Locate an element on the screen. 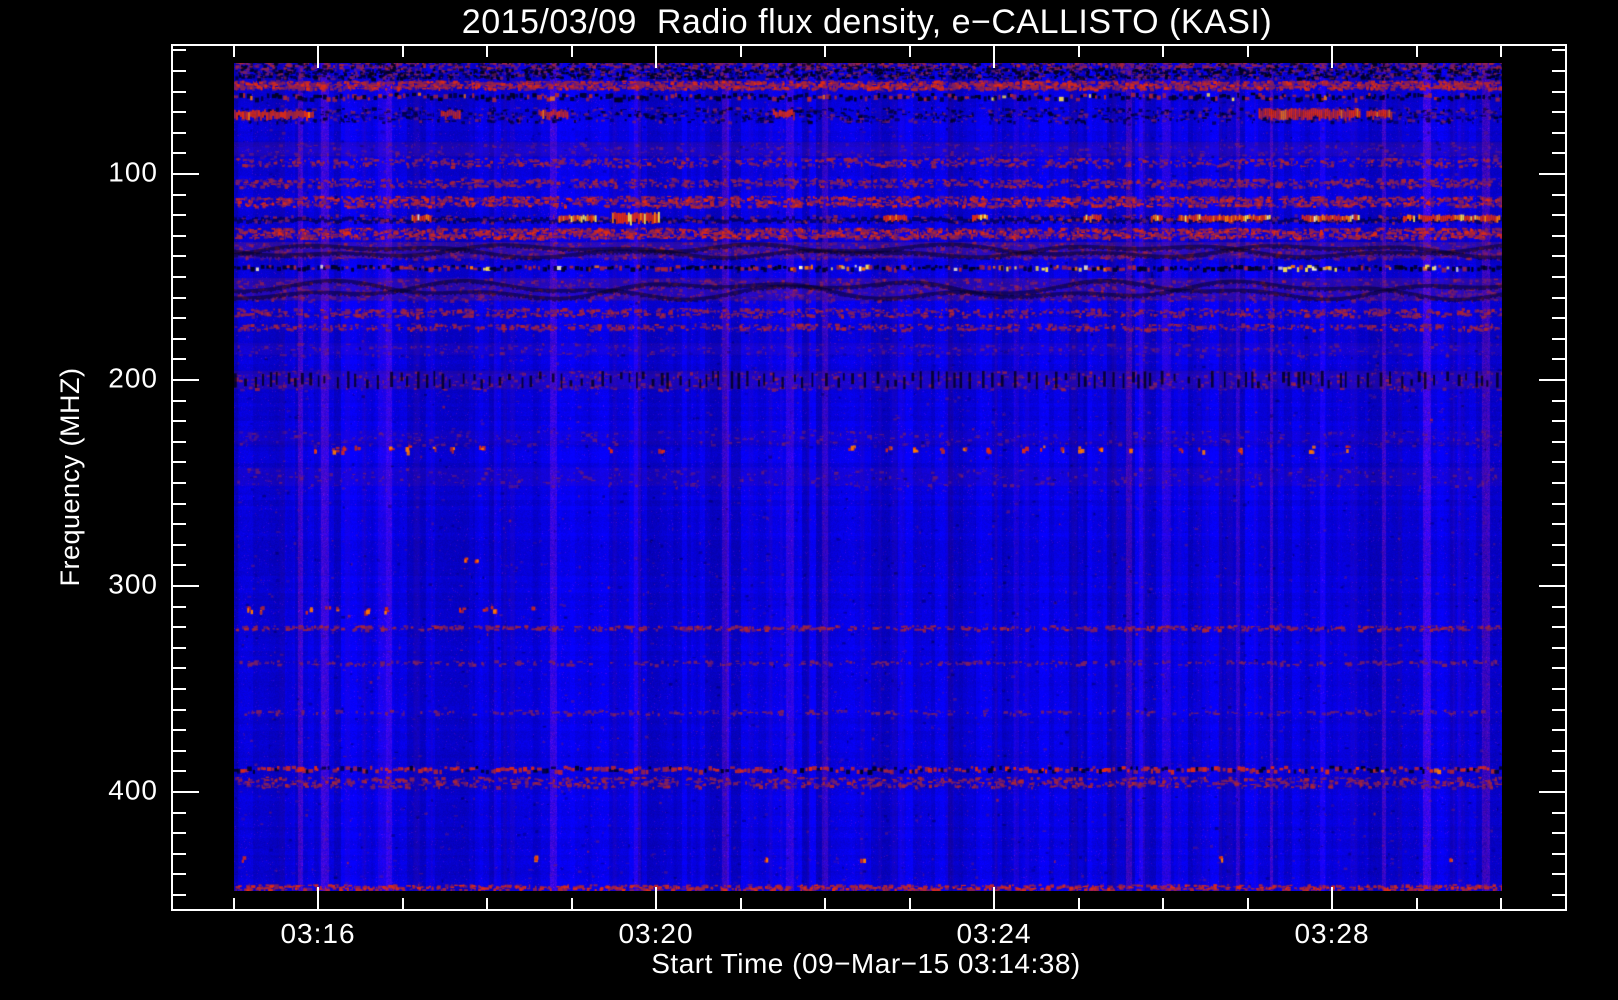 Image resolution: width=1618 pixels, height=1000 pixels. x-tick-label-0316: 03:16 is located at coordinates (318, 933).